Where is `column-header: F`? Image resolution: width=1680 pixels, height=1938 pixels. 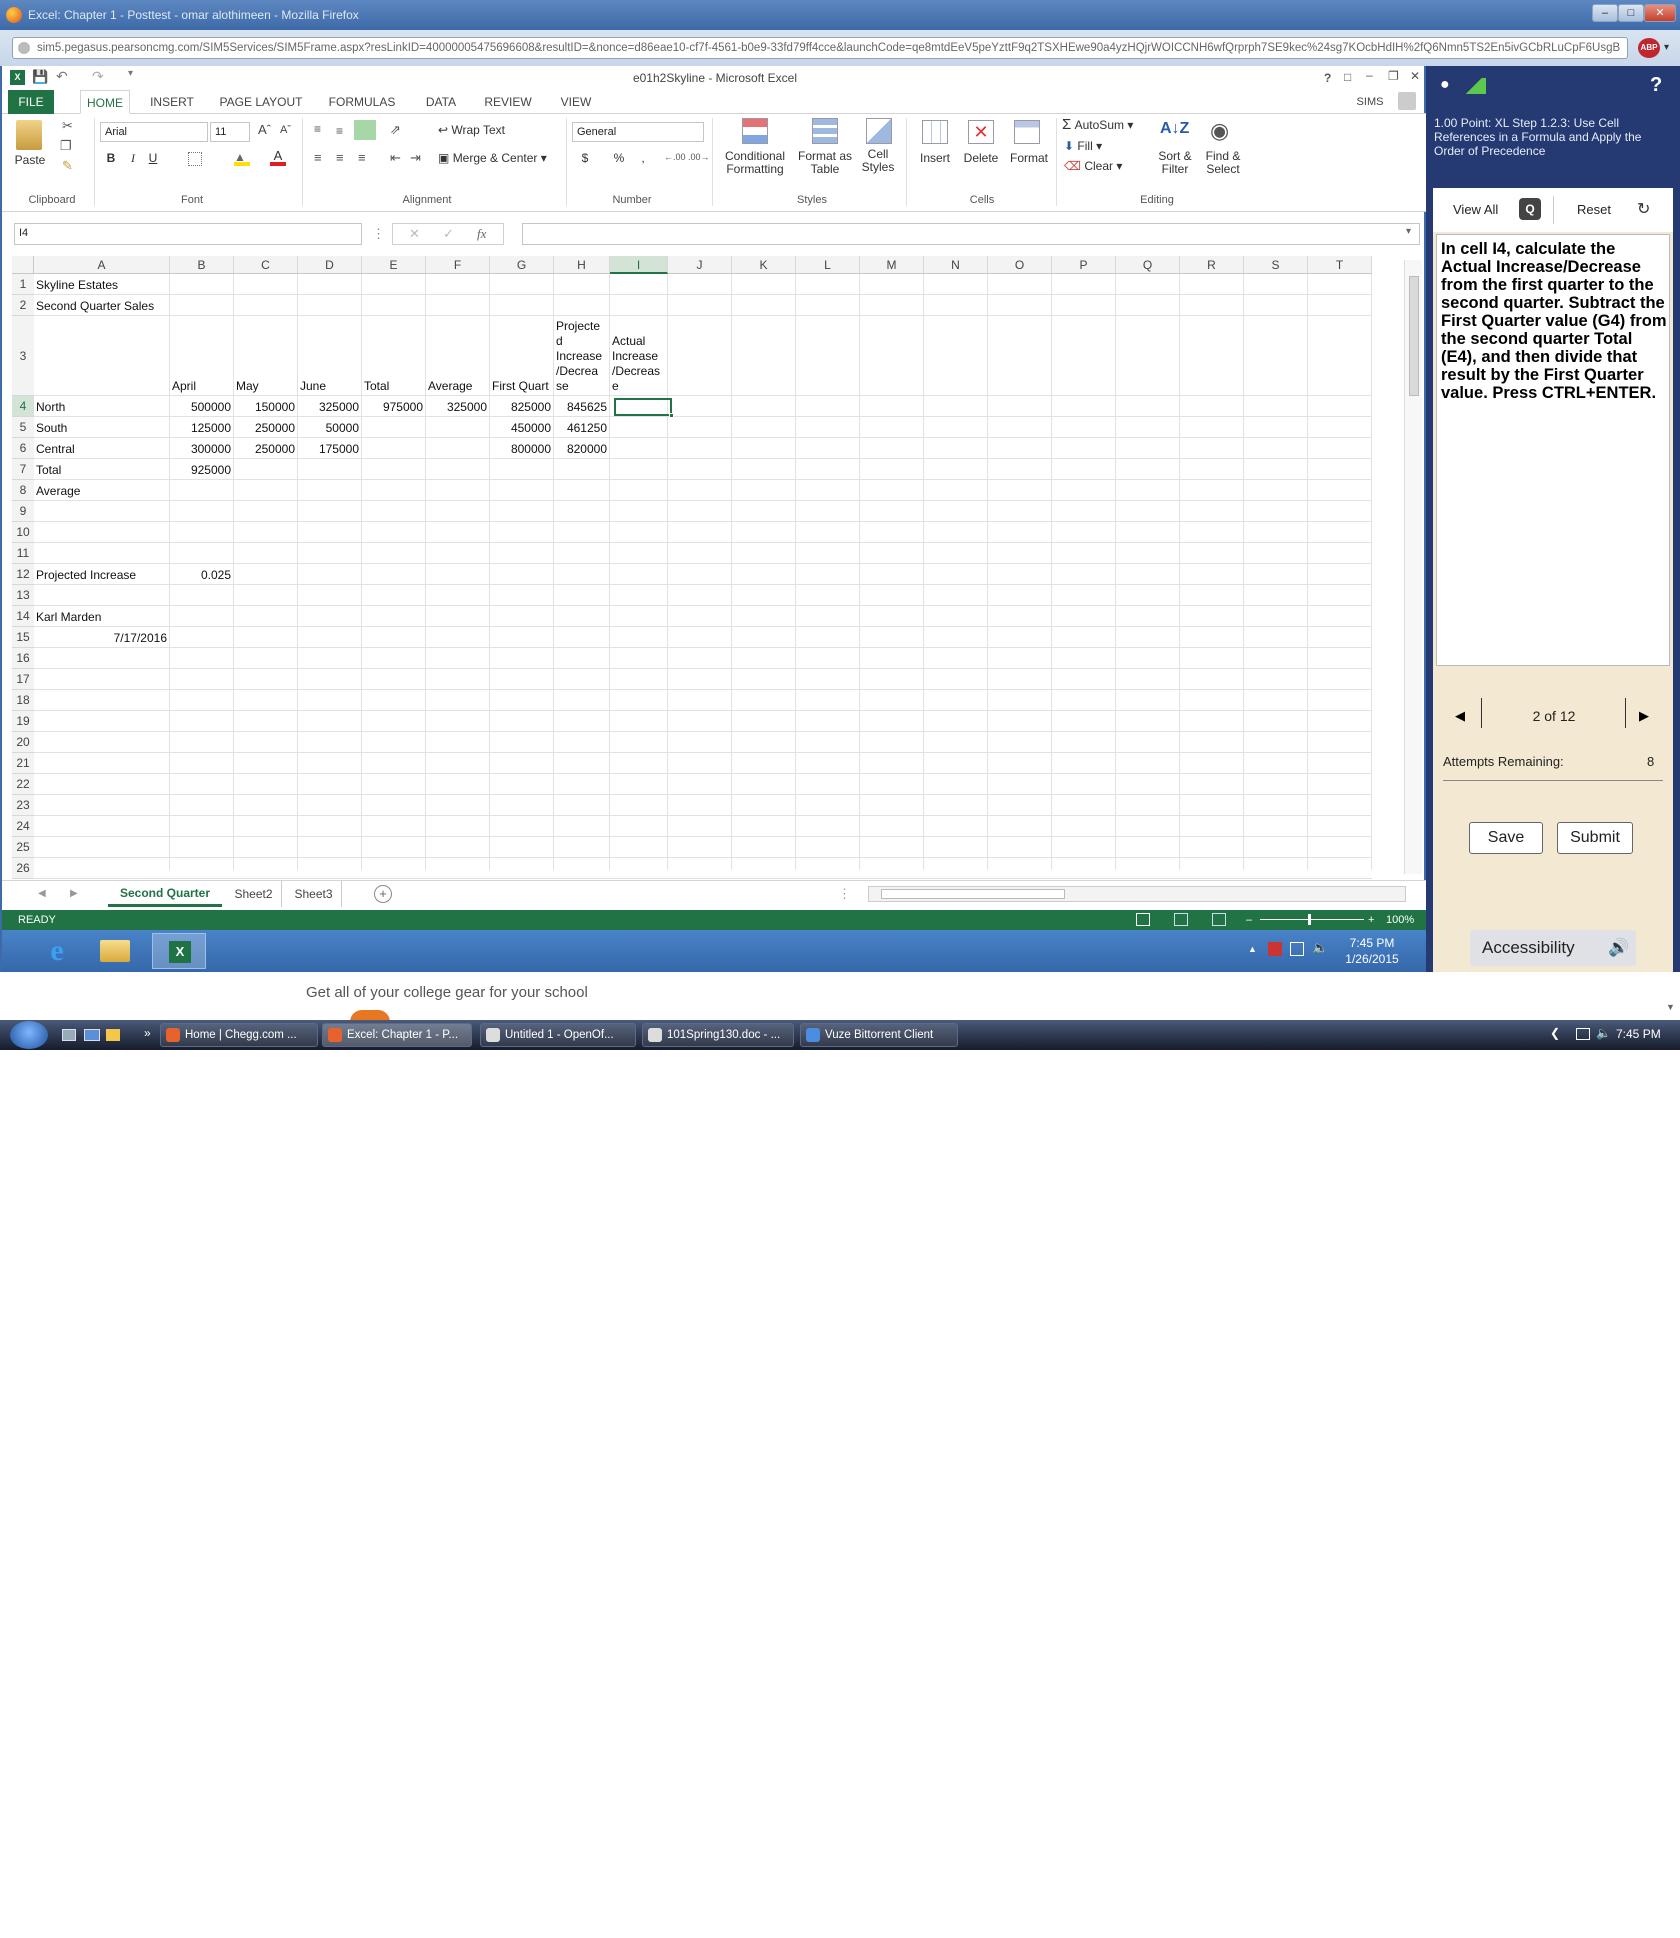
column-header: F is located at coordinates (458, 265).